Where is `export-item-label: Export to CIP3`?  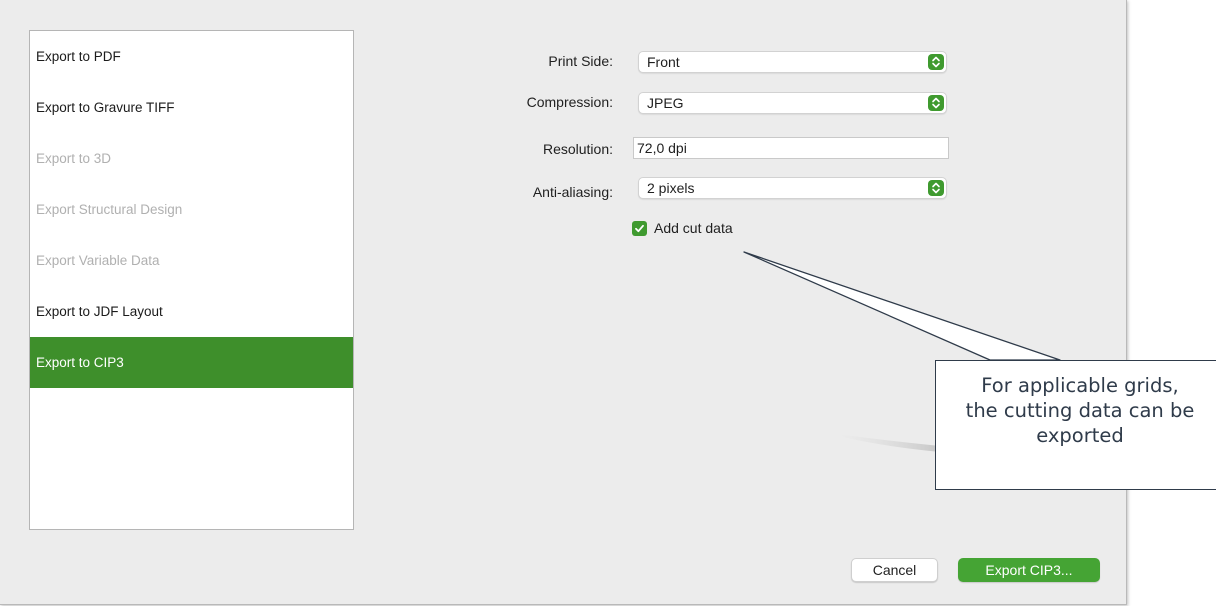
export-item-label: Export to CIP3 is located at coordinates (80, 362).